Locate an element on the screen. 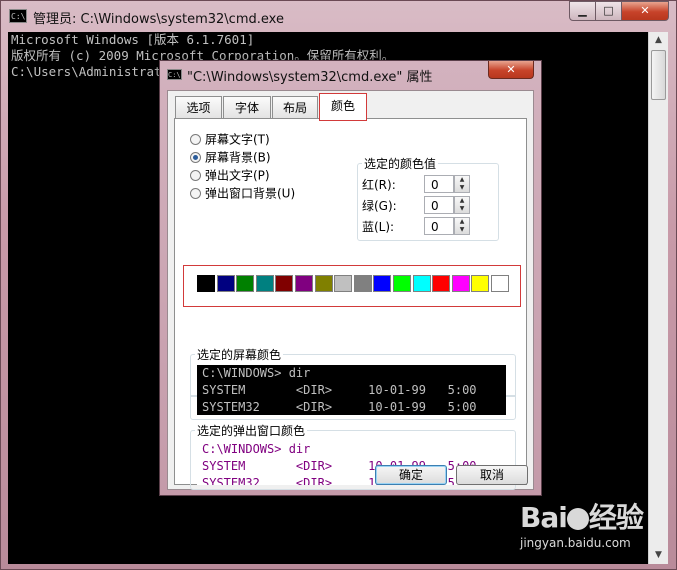  watermark-logo-left: Bai is located at coordinates (544, 517).